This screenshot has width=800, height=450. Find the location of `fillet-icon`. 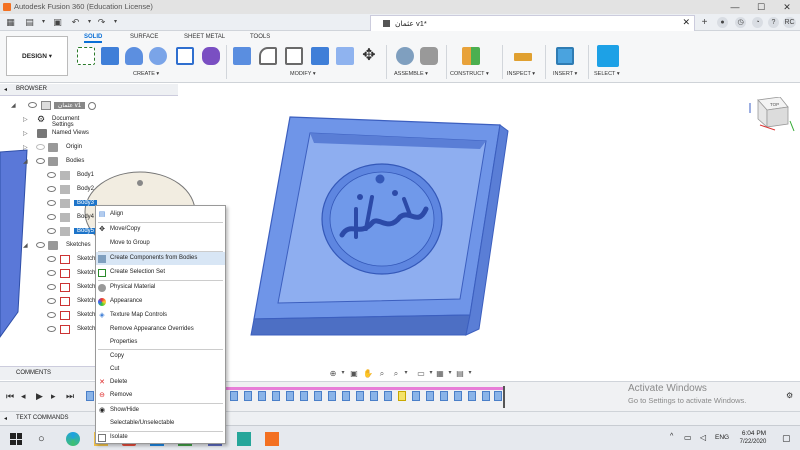

fillet-icon is located at coordinates (268, 56).